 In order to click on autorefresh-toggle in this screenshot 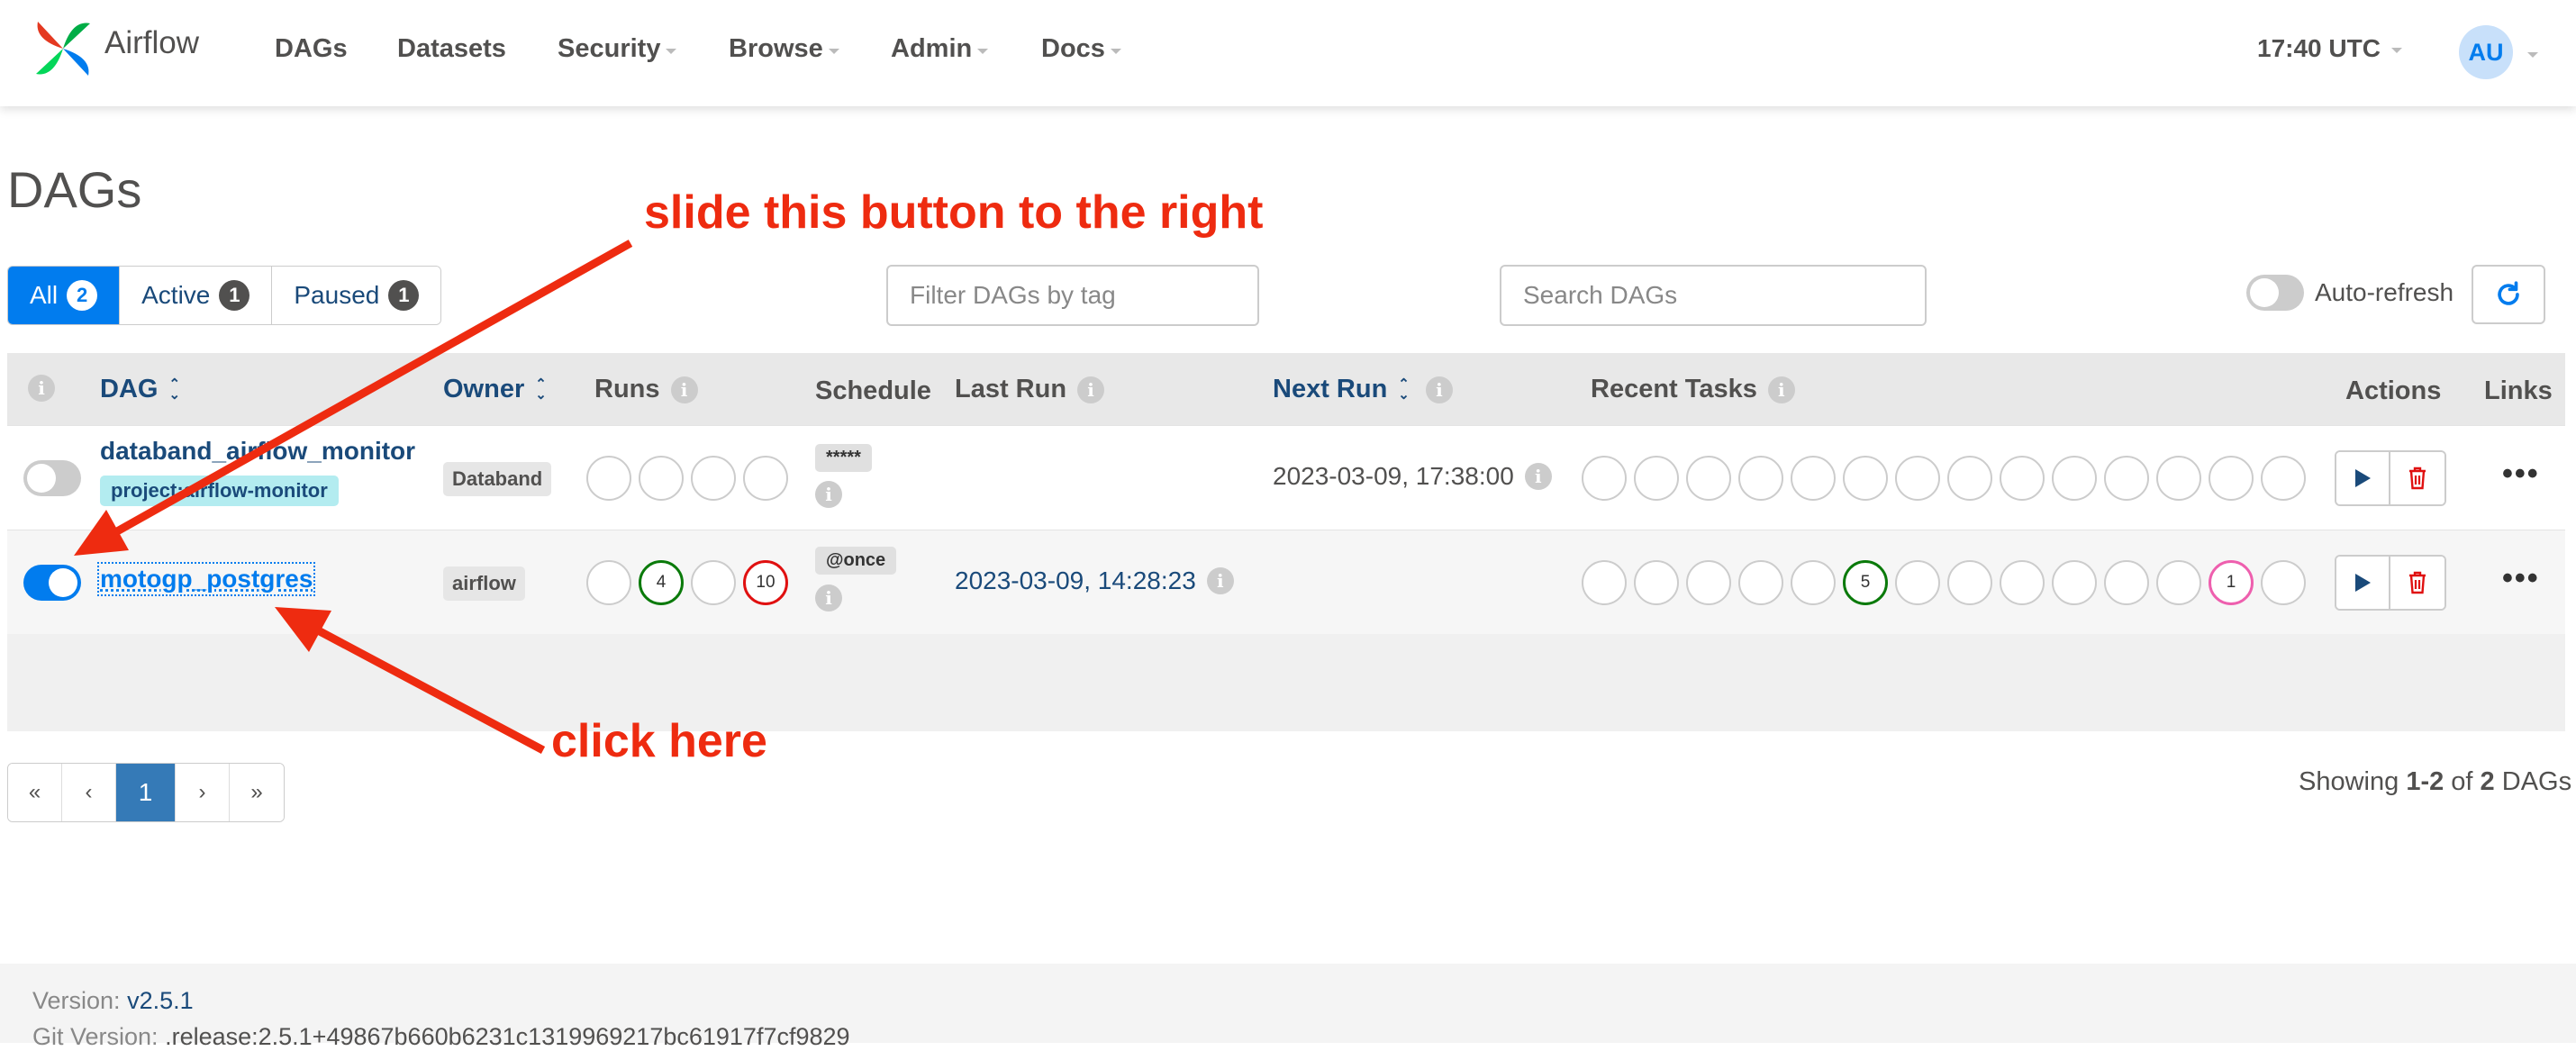, I will do `click(2275, 293)`.